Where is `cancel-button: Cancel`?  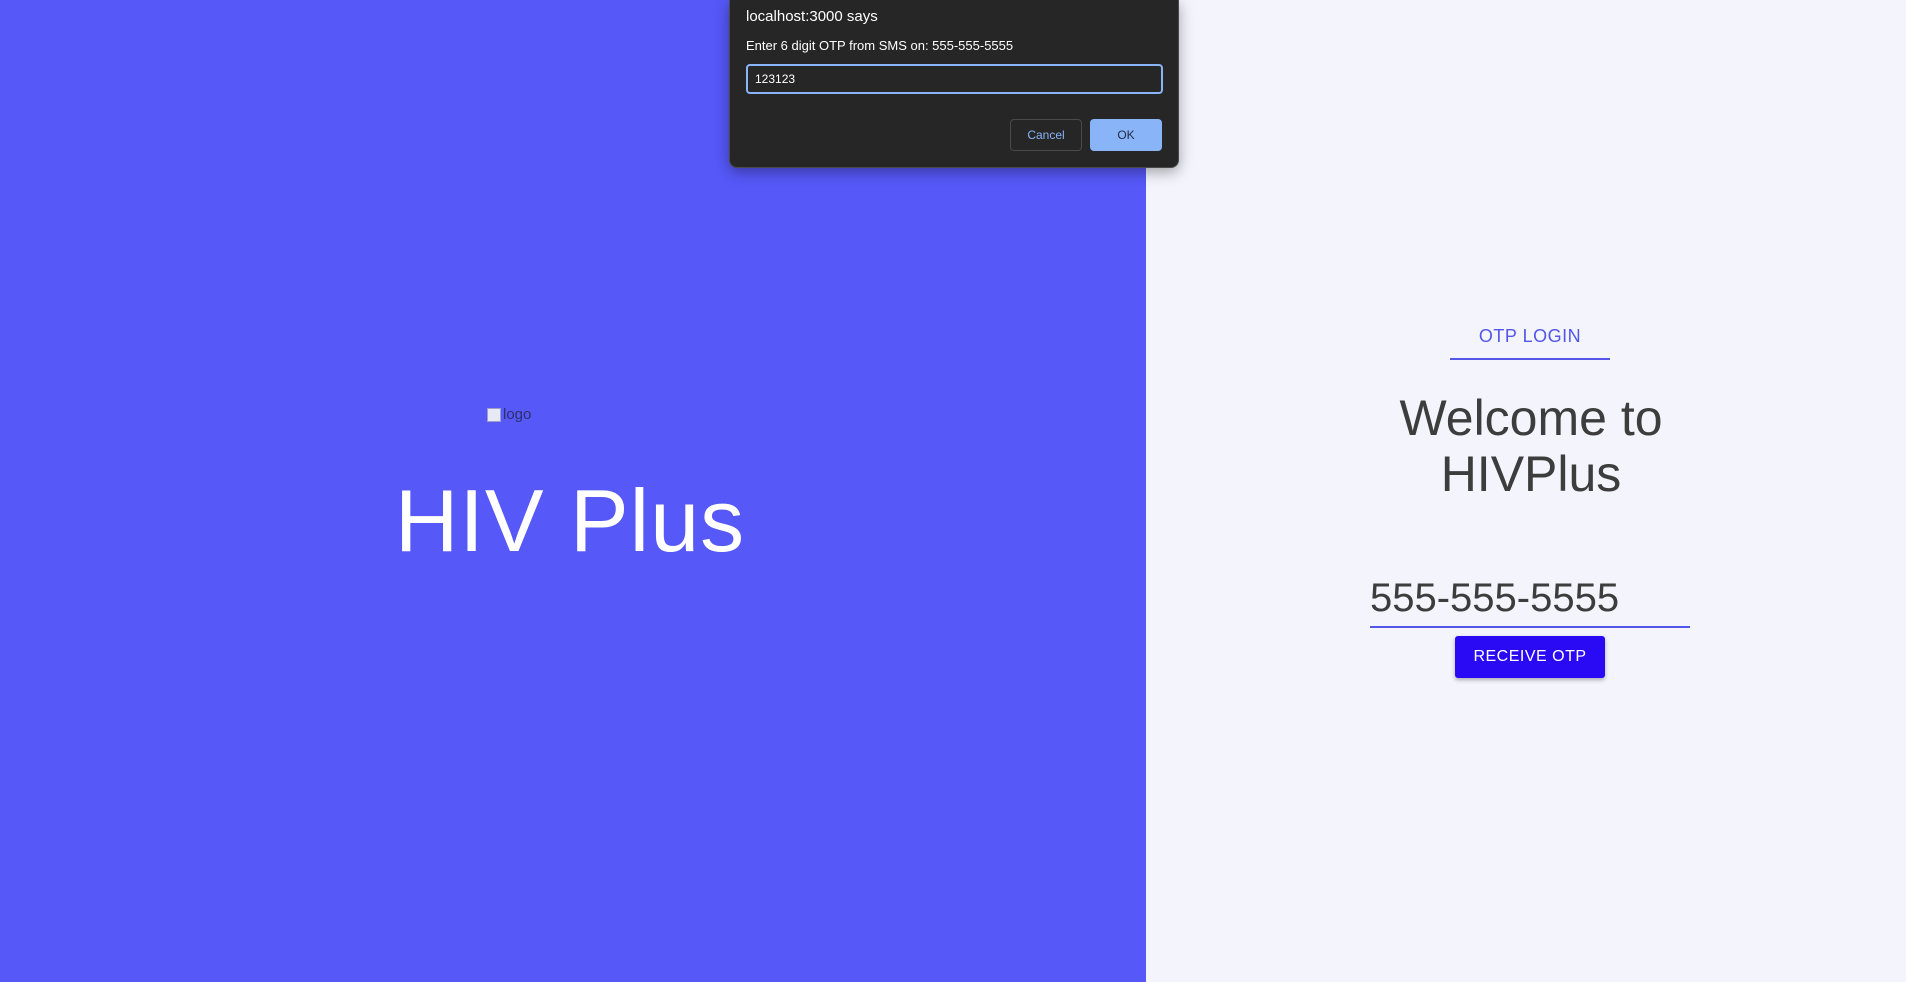 cancel-button: Cancel is located at coordinates (1046, 135).